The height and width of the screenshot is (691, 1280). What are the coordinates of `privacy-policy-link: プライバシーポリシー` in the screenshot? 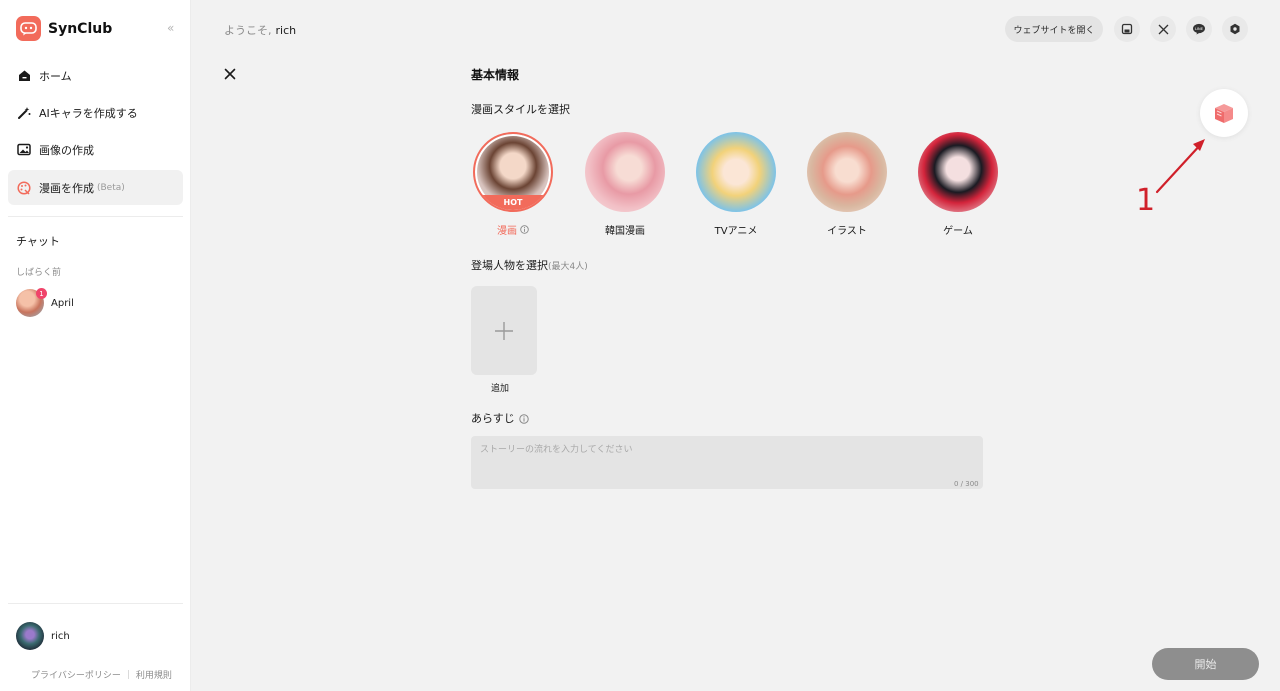 It's located at (76, 674).